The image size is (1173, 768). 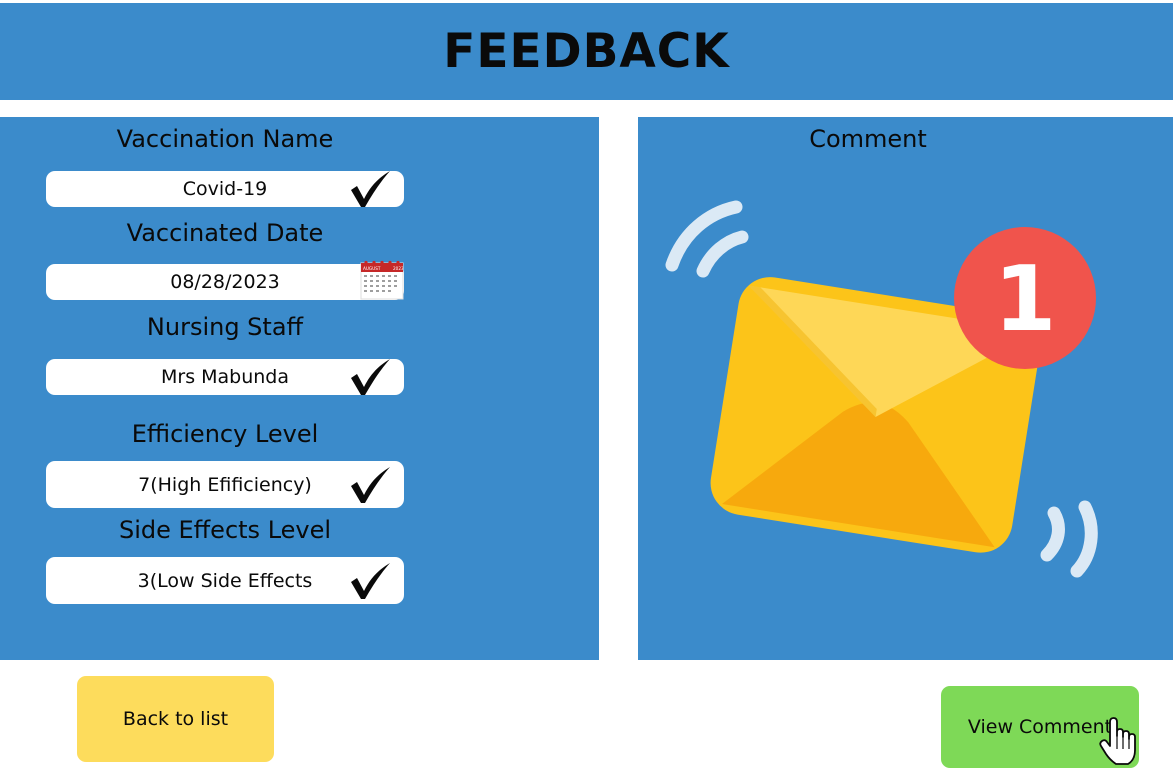 What do you see at coordinates (225, 530) in the screenshot?
I see `side-effects-level-label: Side Effects Level` at bounding box center [225, 530].